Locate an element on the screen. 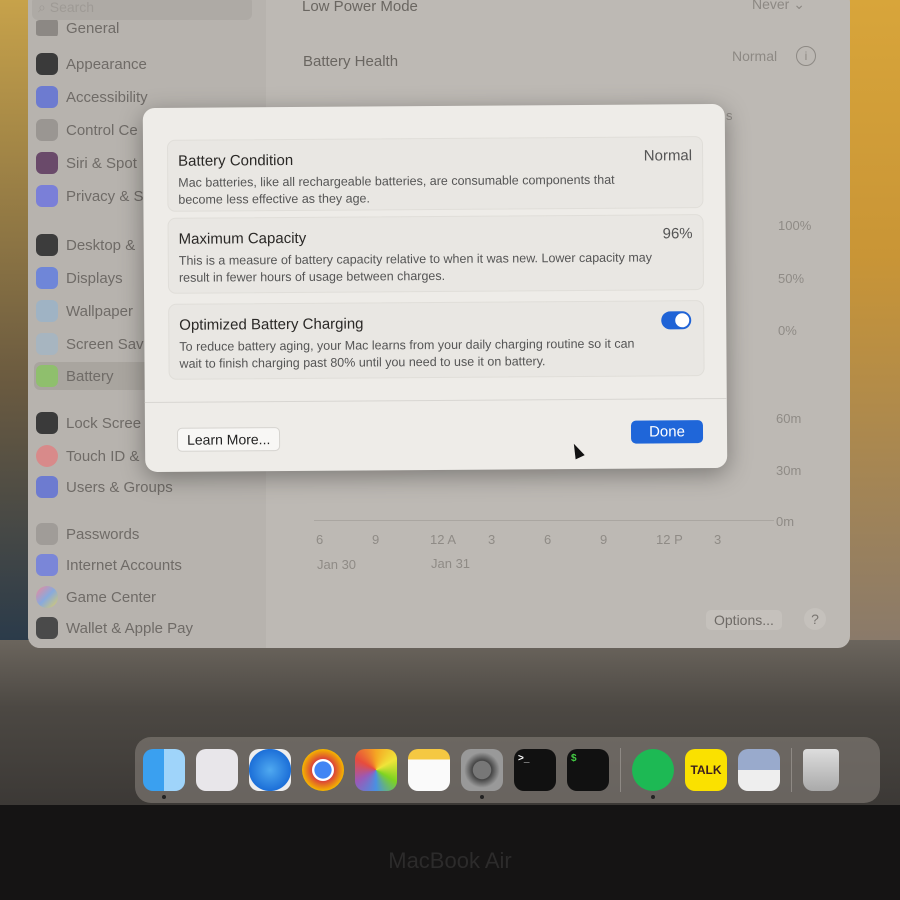  fingerprint-icon is located at coordinates (47, 456).